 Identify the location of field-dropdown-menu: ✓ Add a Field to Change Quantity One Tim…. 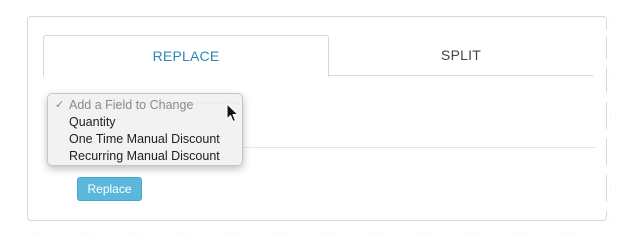
(145, 129).